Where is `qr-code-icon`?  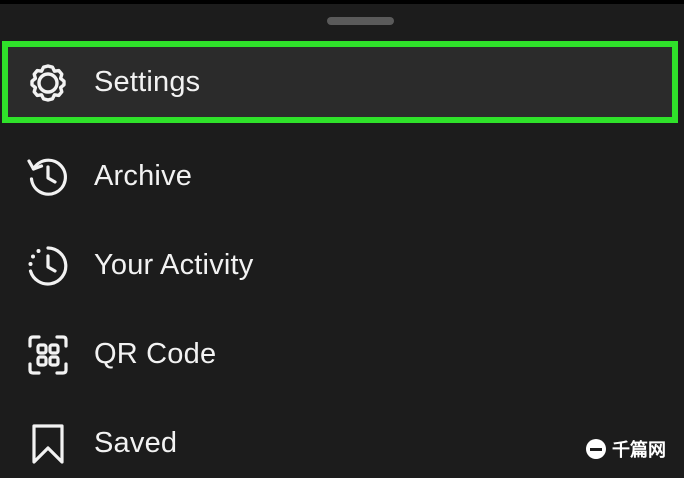 qr-code-icon is located at coordinates (48, 355).